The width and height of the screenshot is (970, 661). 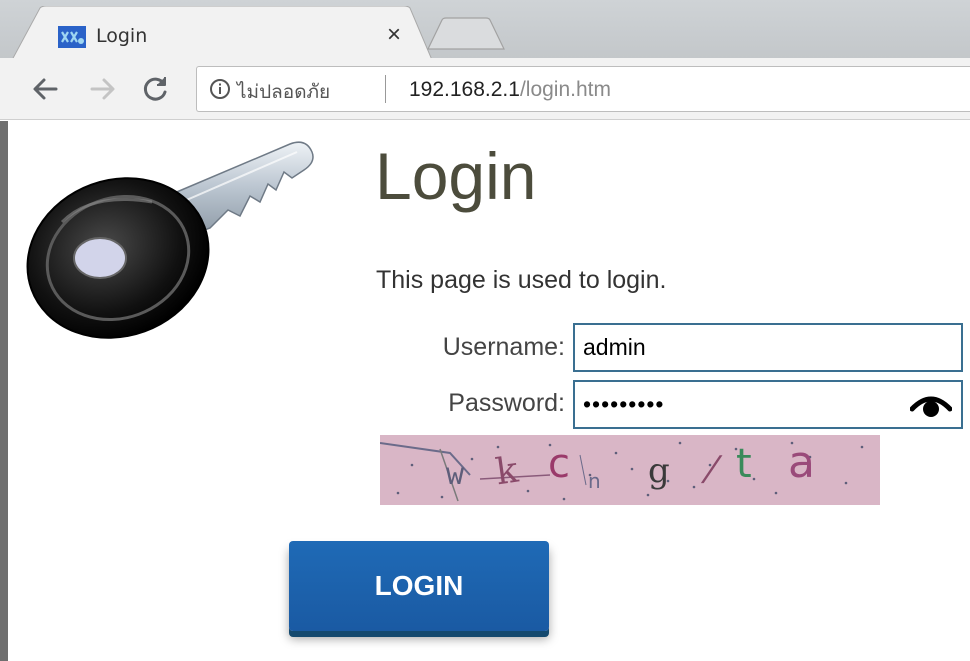 What do you see at coordinates (630, 470) in the screenshot?
I see `captcha-image: w k c n g / t a` at bounding box center [630, 470].